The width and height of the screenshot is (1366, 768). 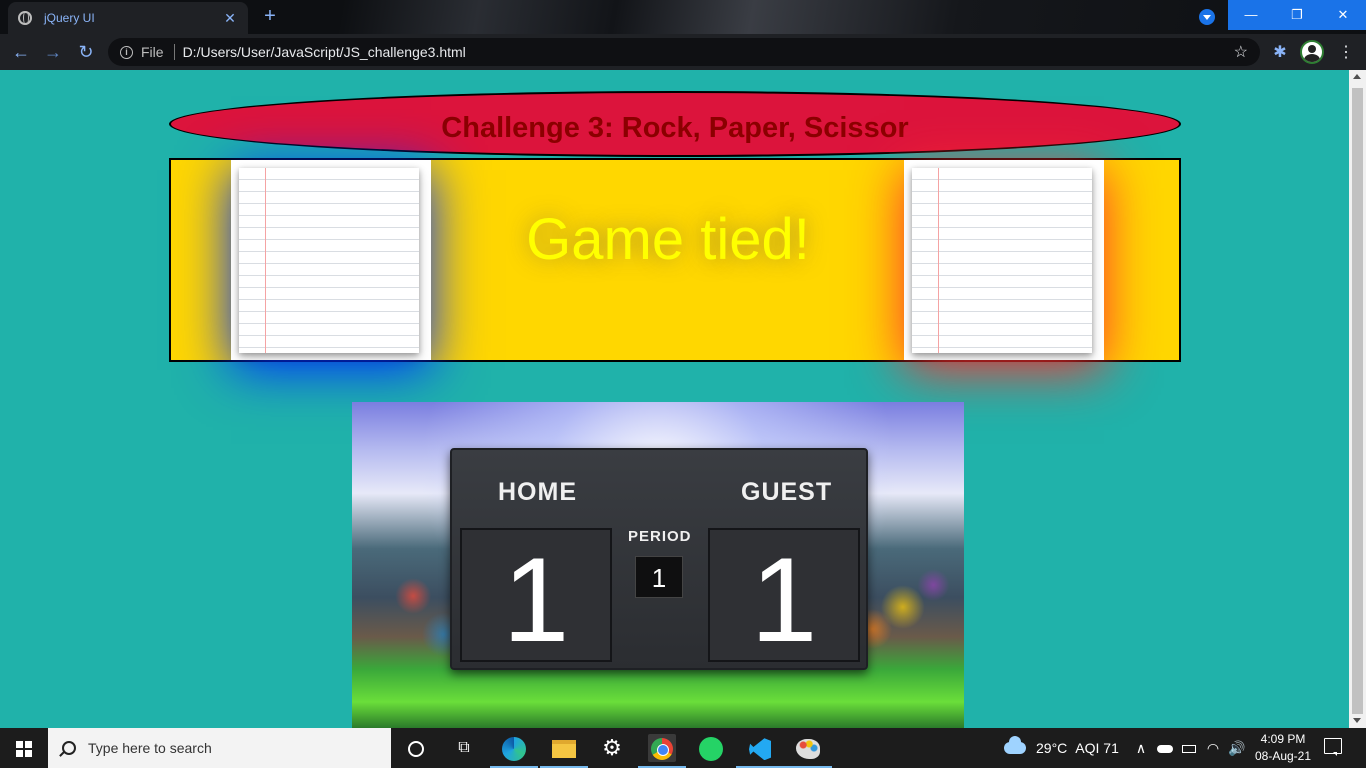 I want to click on tab-close-icon: ✕, so click(x=230, y=18).